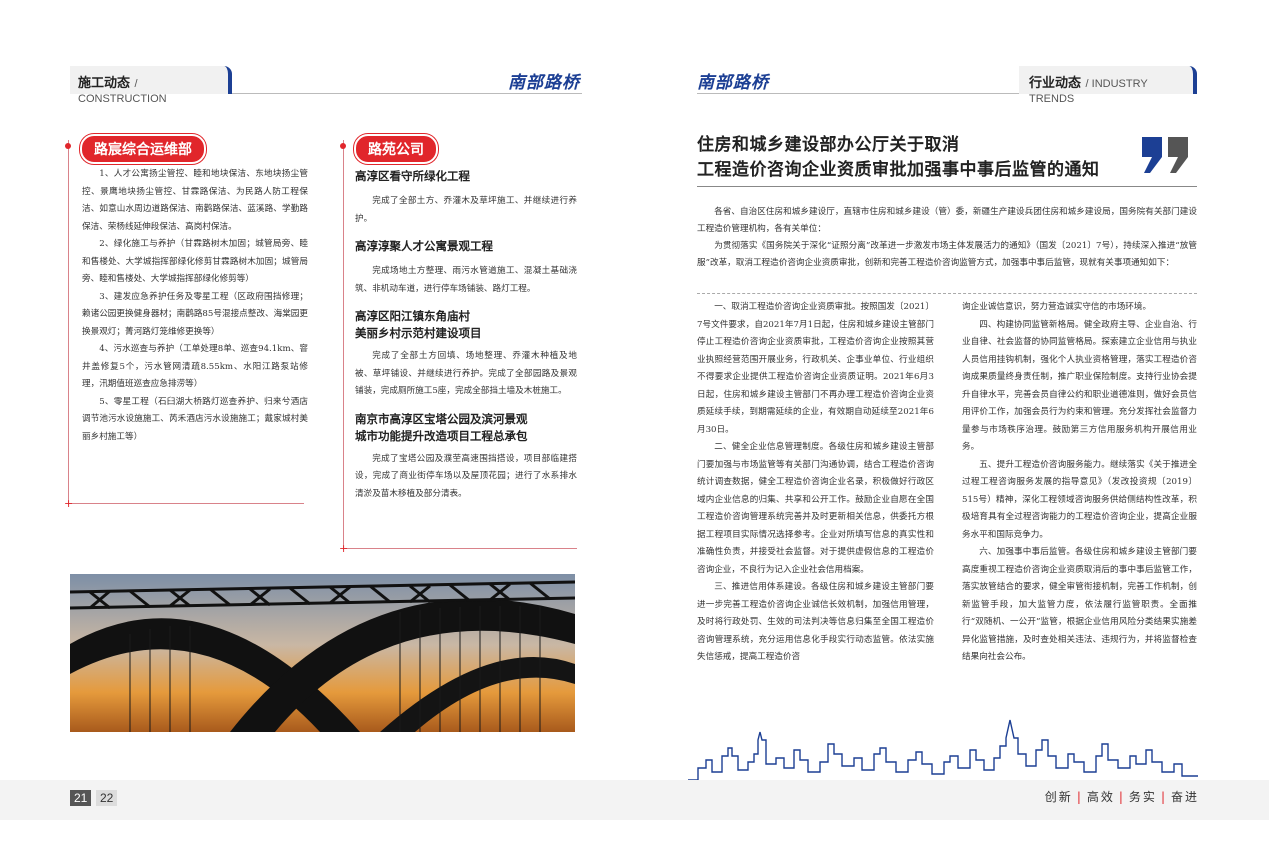 The height and width of the screenshot is (867, 1269). Describe the element at coordinates (343, 345) in the screenshot. I see `col2-timeline` at that location.